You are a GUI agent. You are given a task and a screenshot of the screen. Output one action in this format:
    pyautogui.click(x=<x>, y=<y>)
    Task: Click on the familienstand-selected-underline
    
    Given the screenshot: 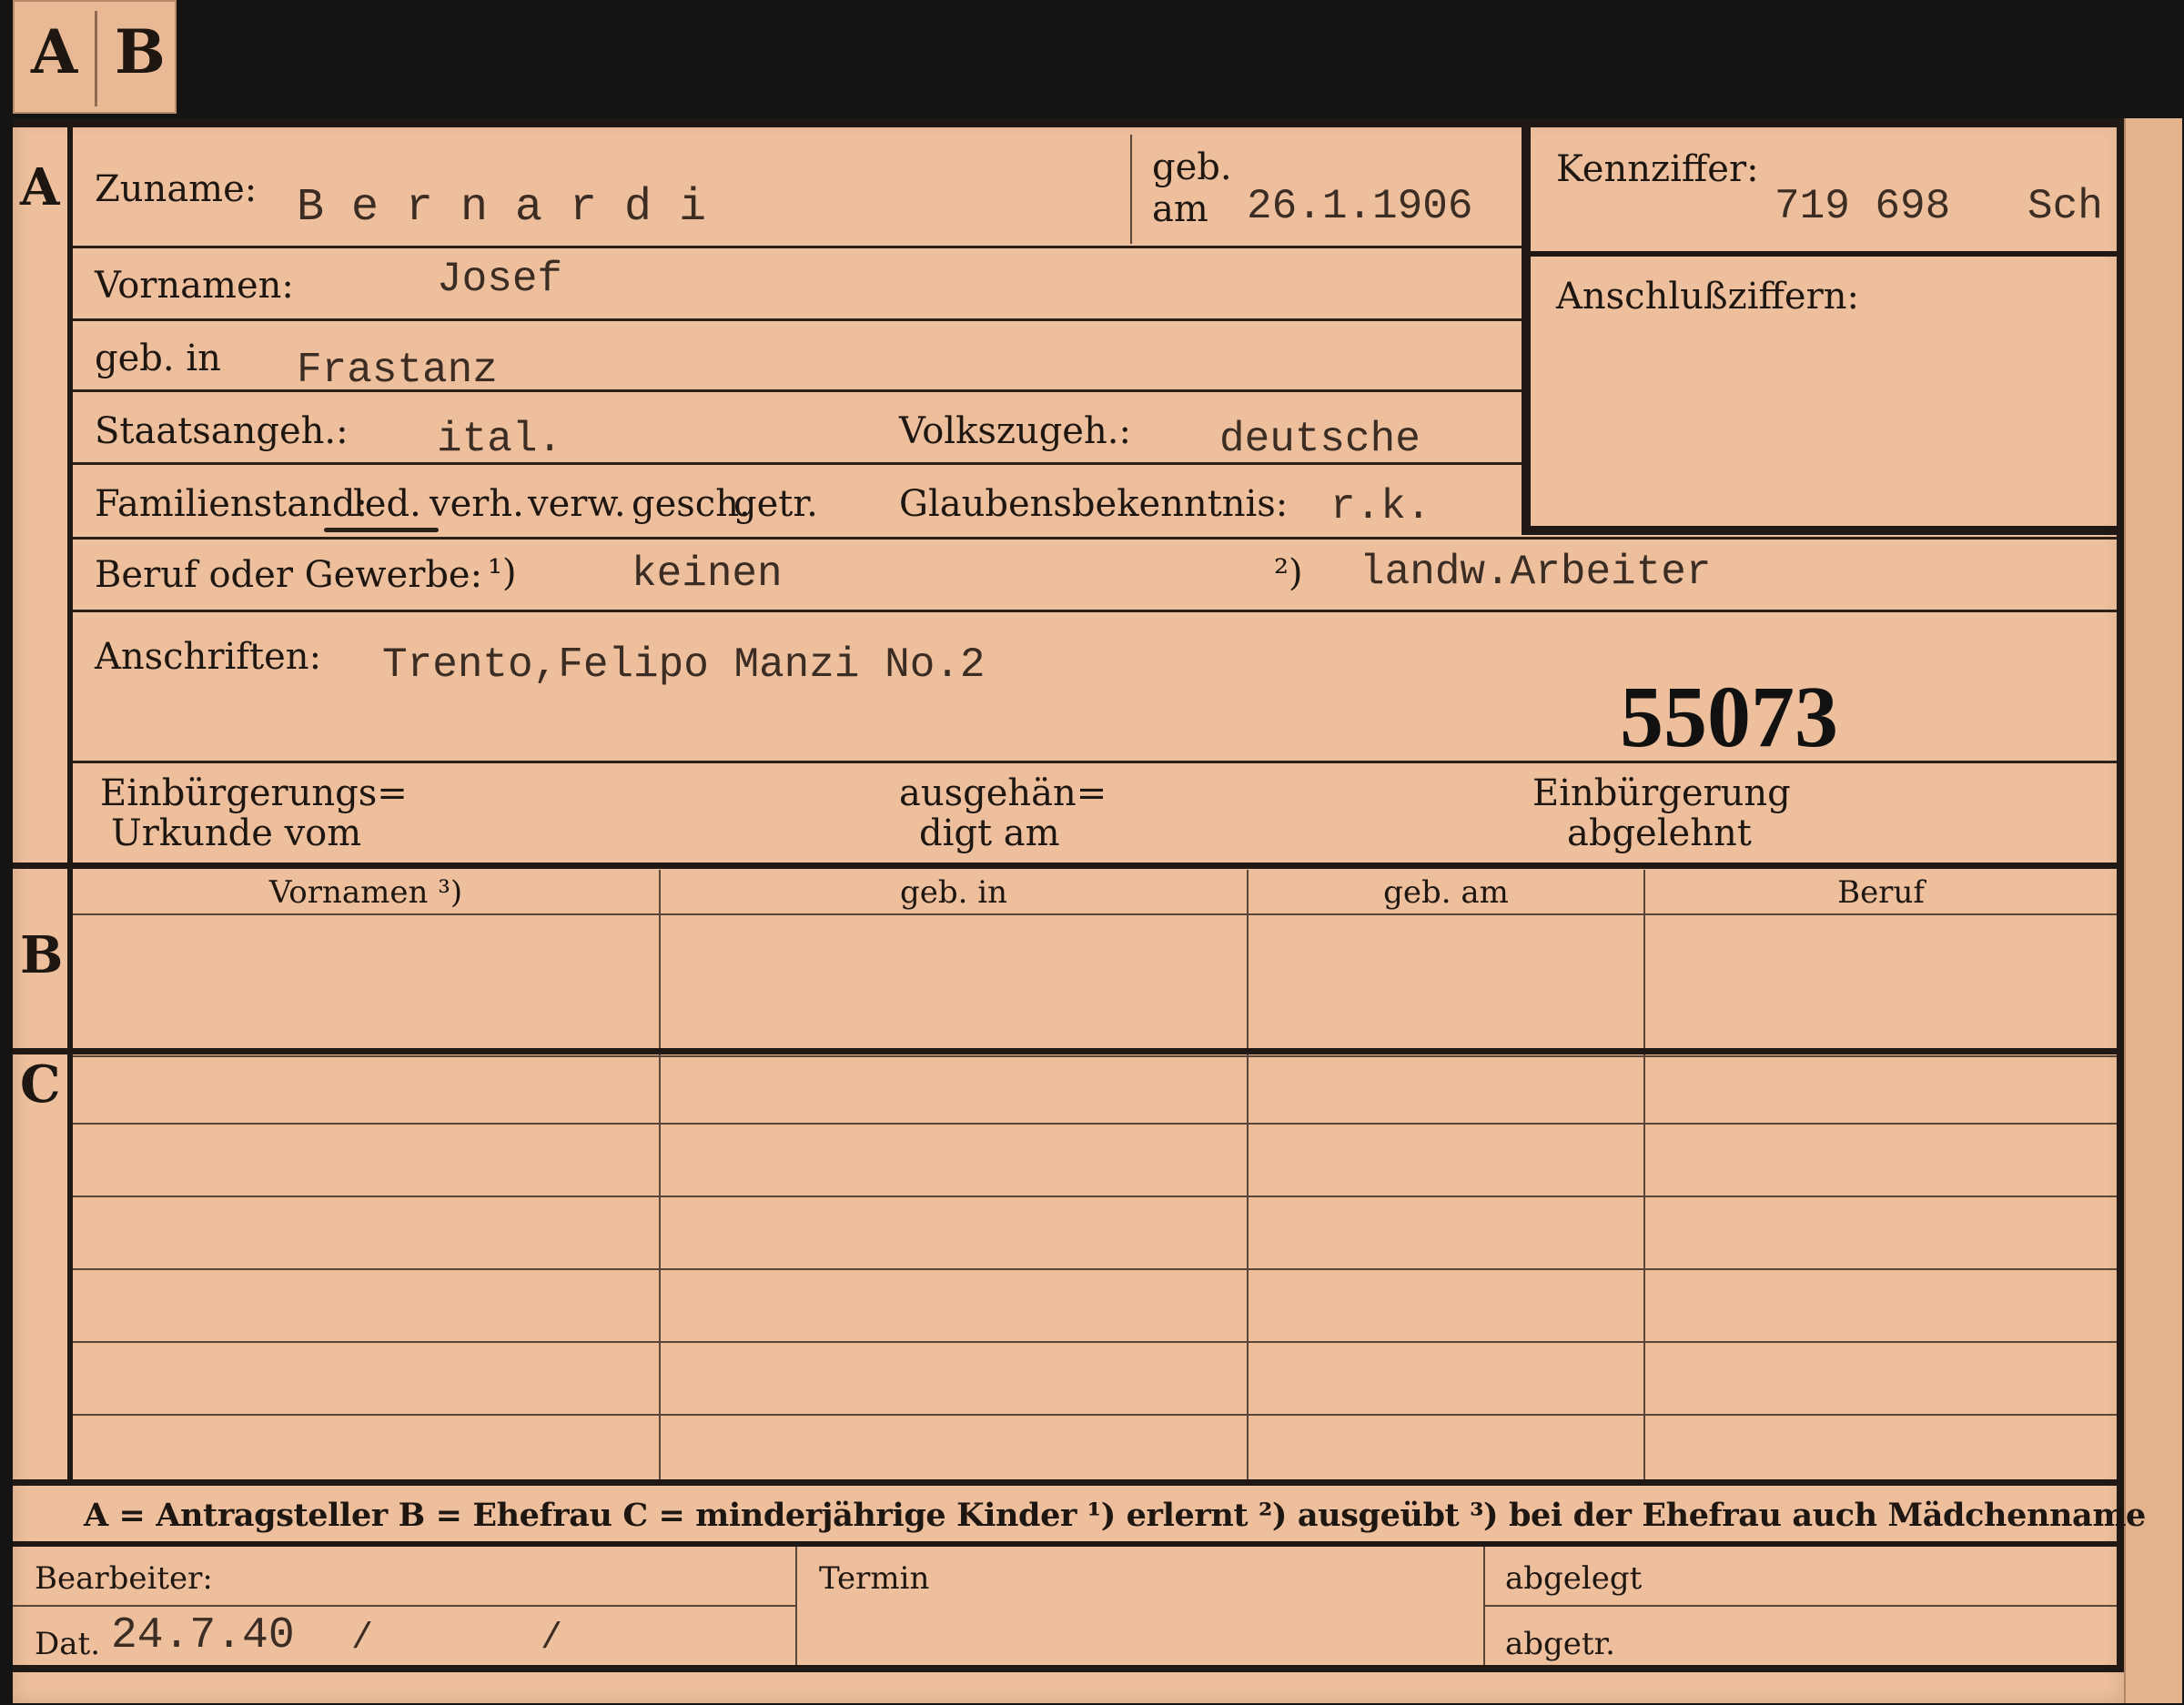 What is the action you would take?
    pyautogui.click(x=382, y=530)
    